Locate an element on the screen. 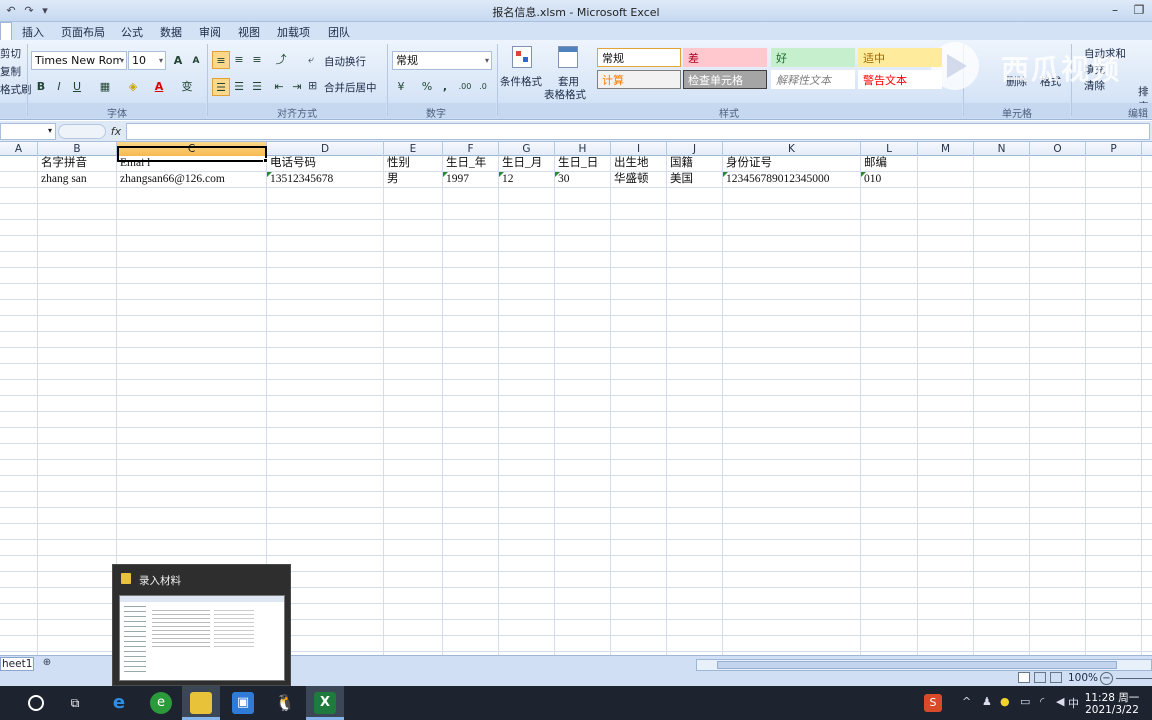 The width and height of the screenshot is (1152, 720). excel-icon: X is located at coordinates (325, 703).